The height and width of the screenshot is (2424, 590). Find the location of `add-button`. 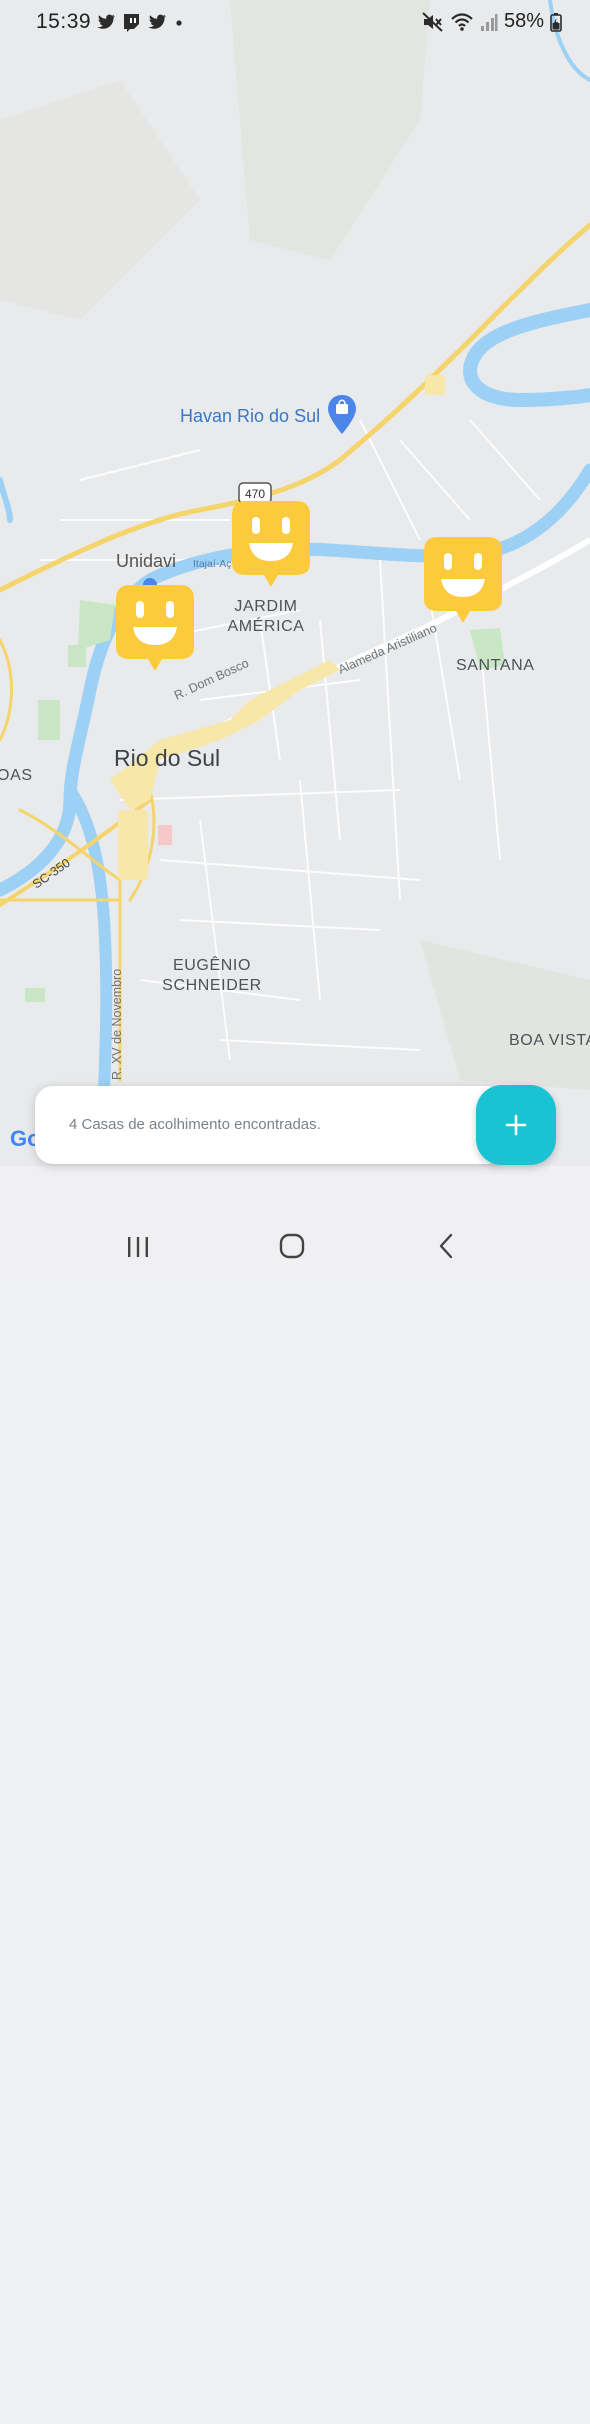

add-button is located at coordinates (516, 1125).